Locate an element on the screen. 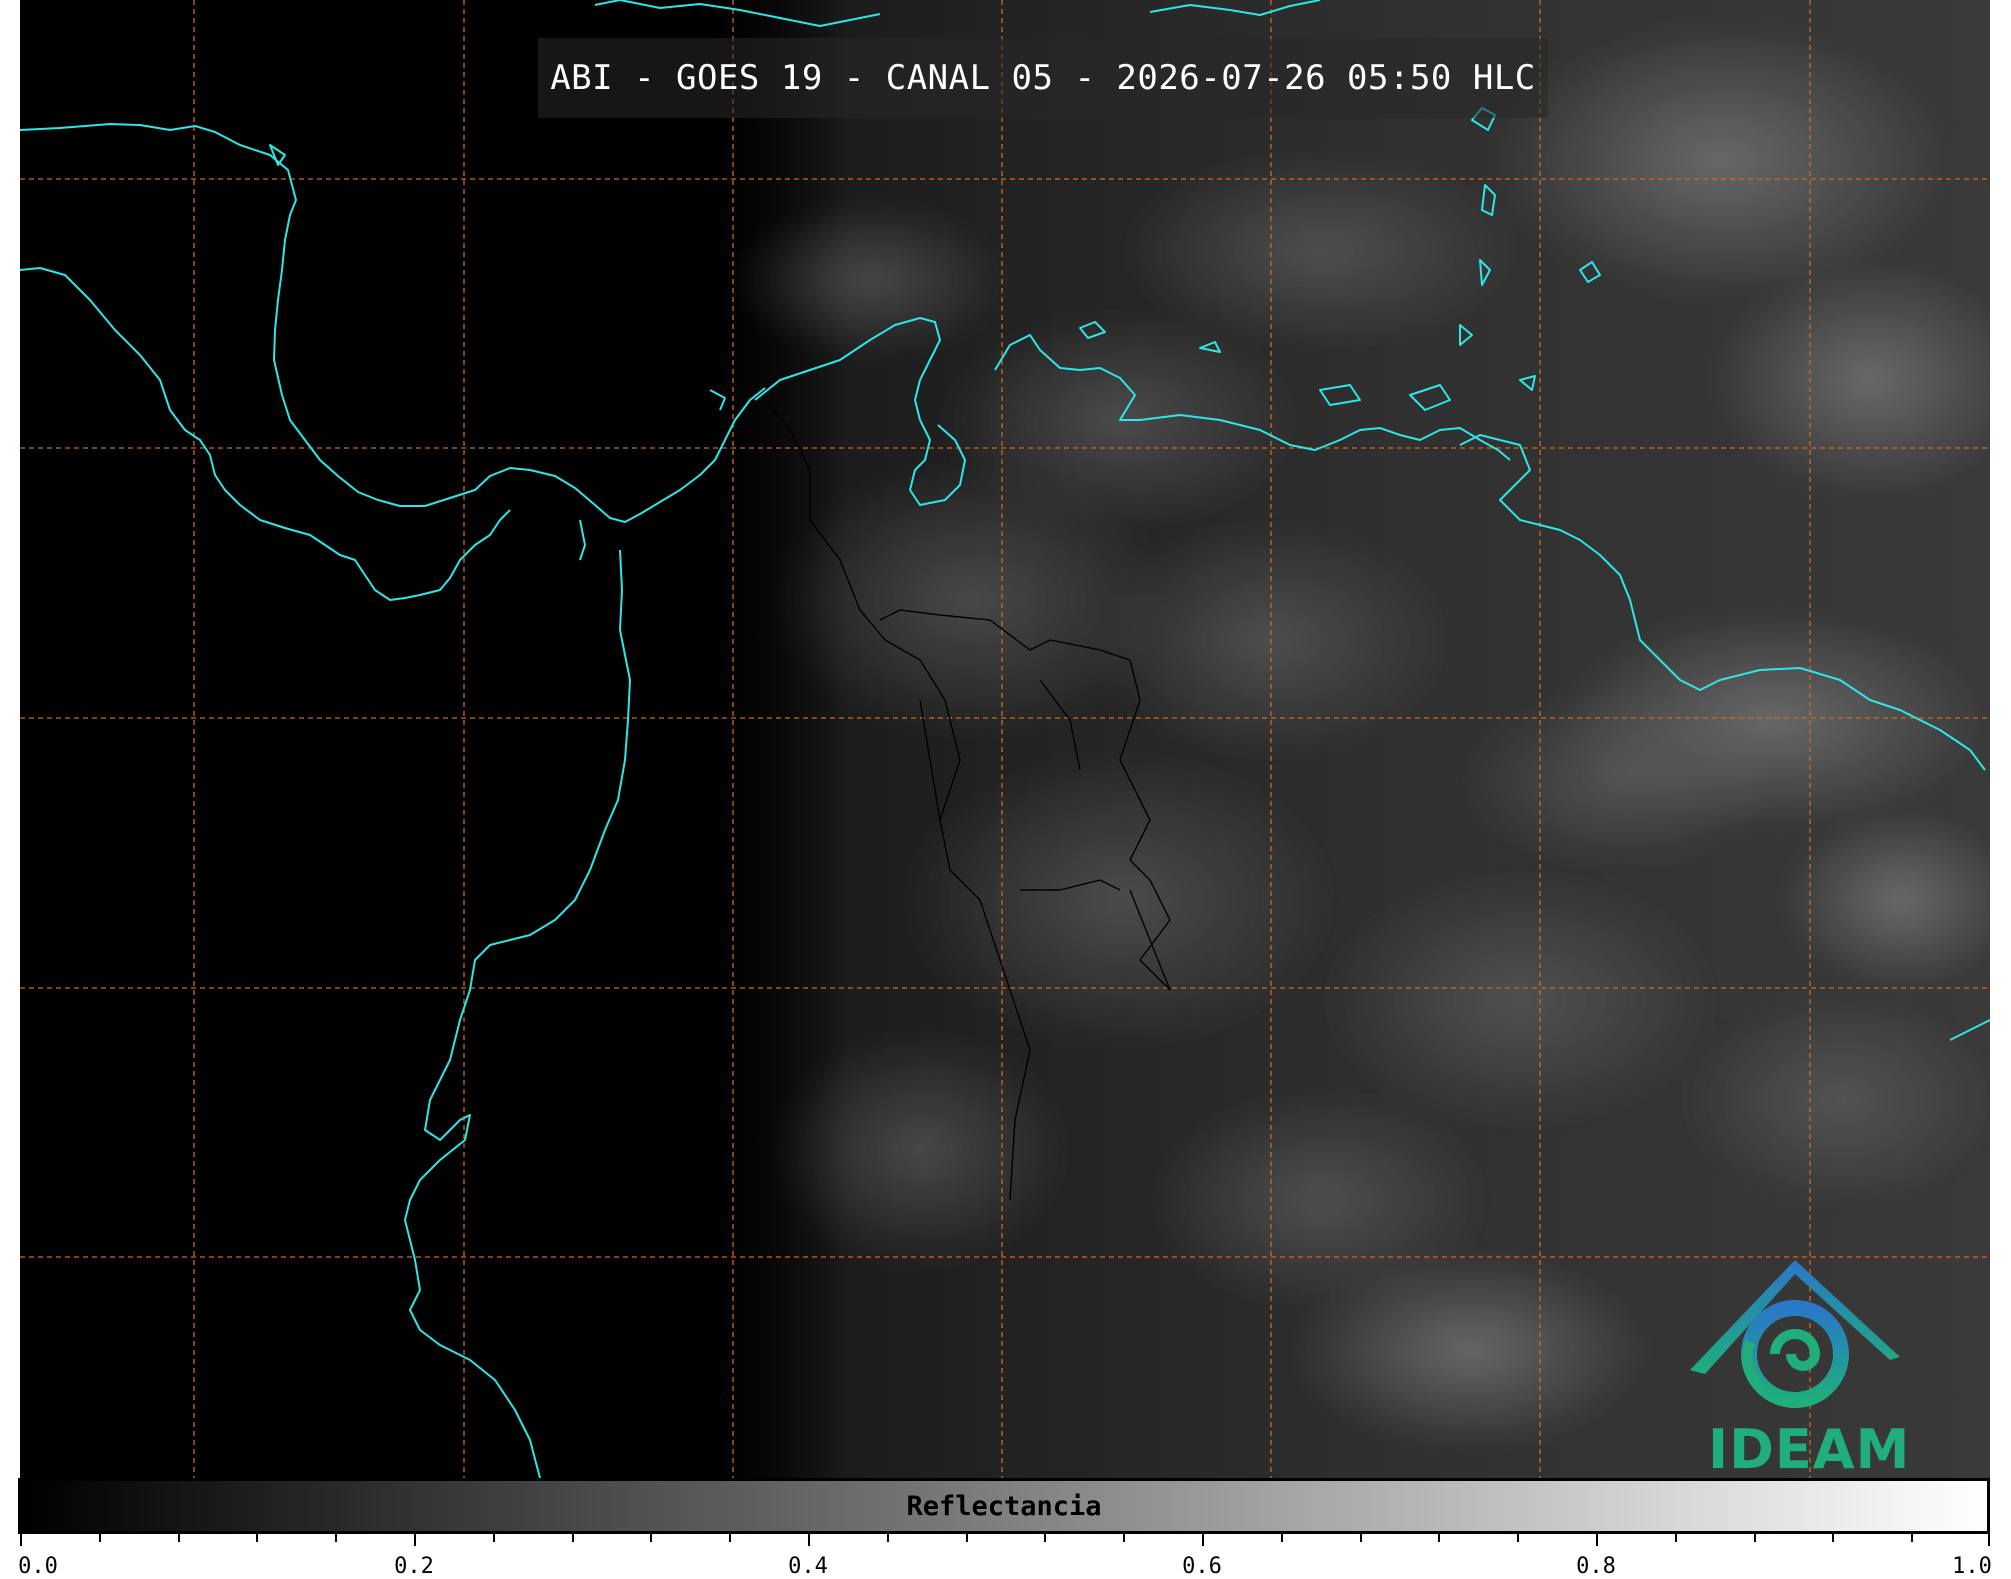  colorbar-tick-label: 0.0 is located at coordinates (38, 1566).